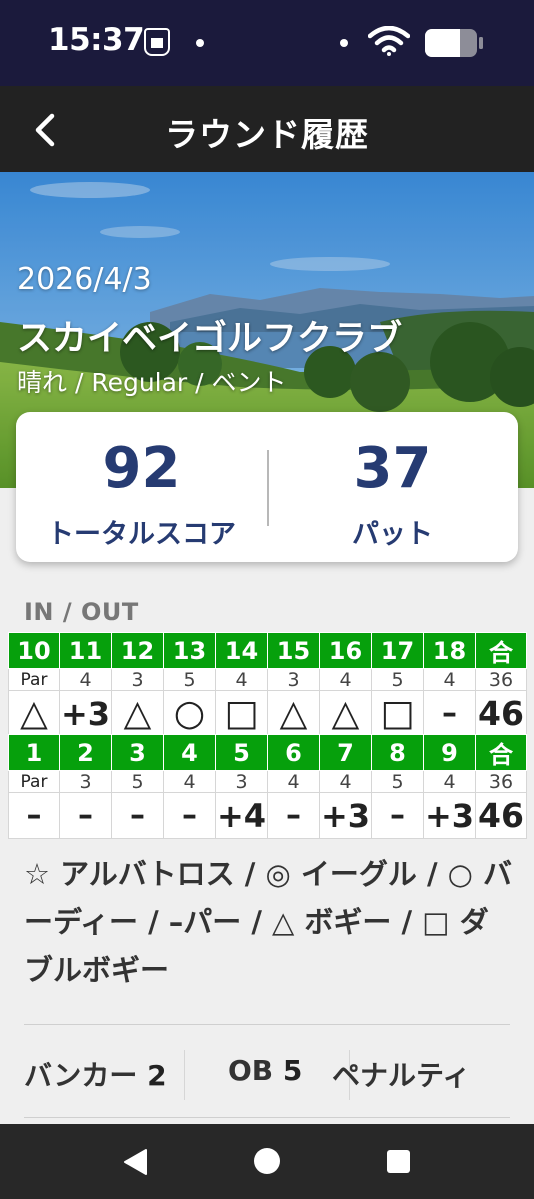  I want to click on hole-number: 6, so click(293, 752).